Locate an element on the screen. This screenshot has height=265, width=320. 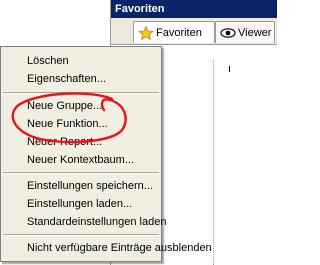
tab-bar: Favoriten Viewer is located at coordinates (194, 31).